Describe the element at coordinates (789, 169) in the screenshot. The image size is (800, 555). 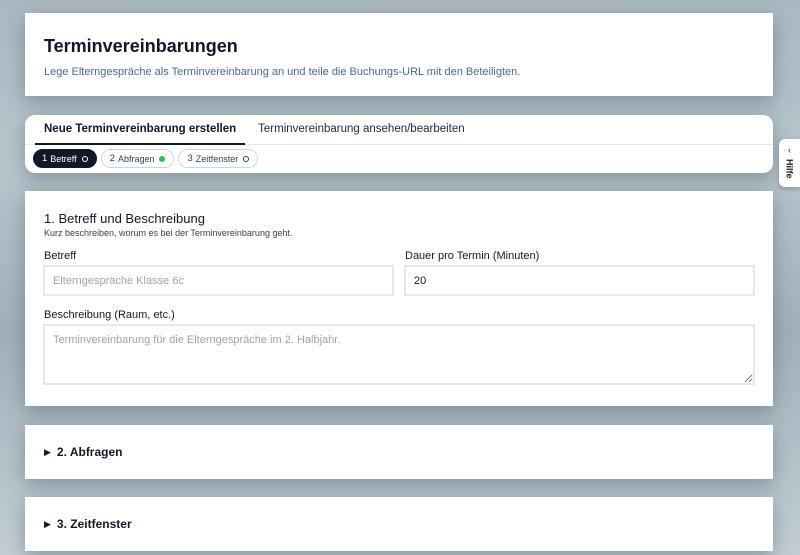
I see `help-label: Hilfe` at that location.